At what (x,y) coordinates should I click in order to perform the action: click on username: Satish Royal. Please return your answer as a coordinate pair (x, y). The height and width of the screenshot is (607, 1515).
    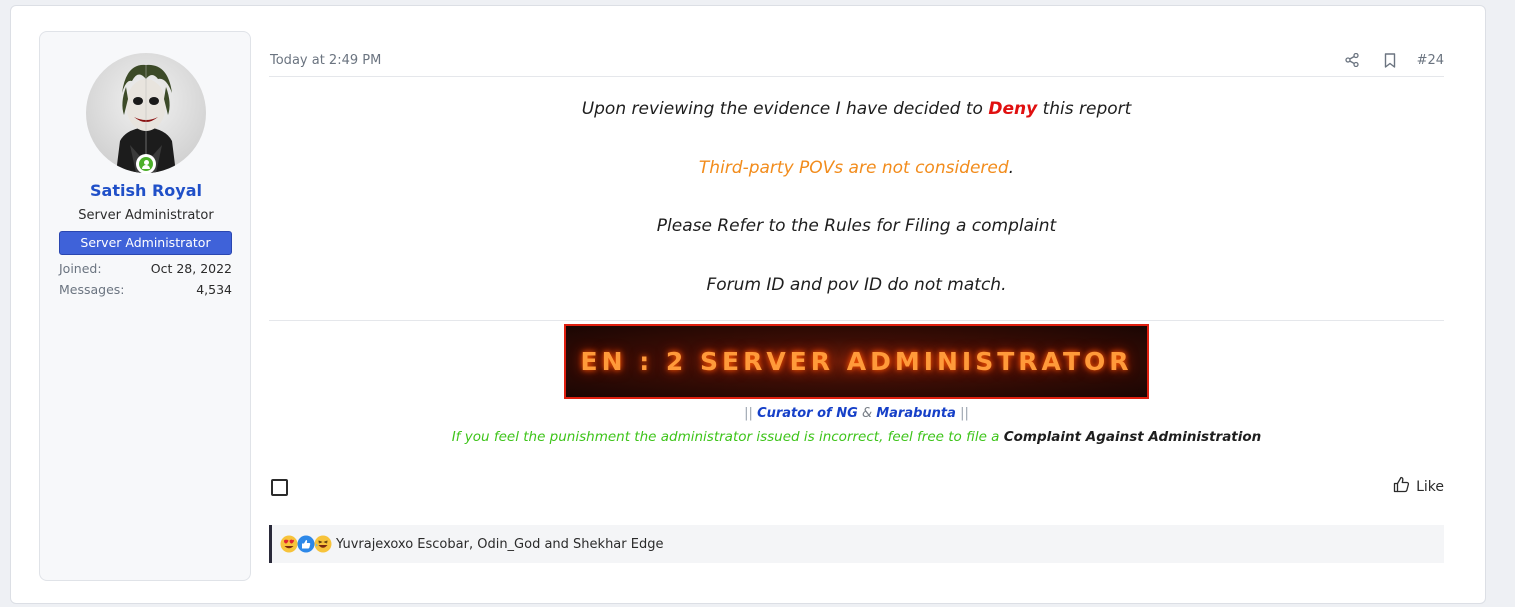
    Looking at the image, I should click on (146, 190).